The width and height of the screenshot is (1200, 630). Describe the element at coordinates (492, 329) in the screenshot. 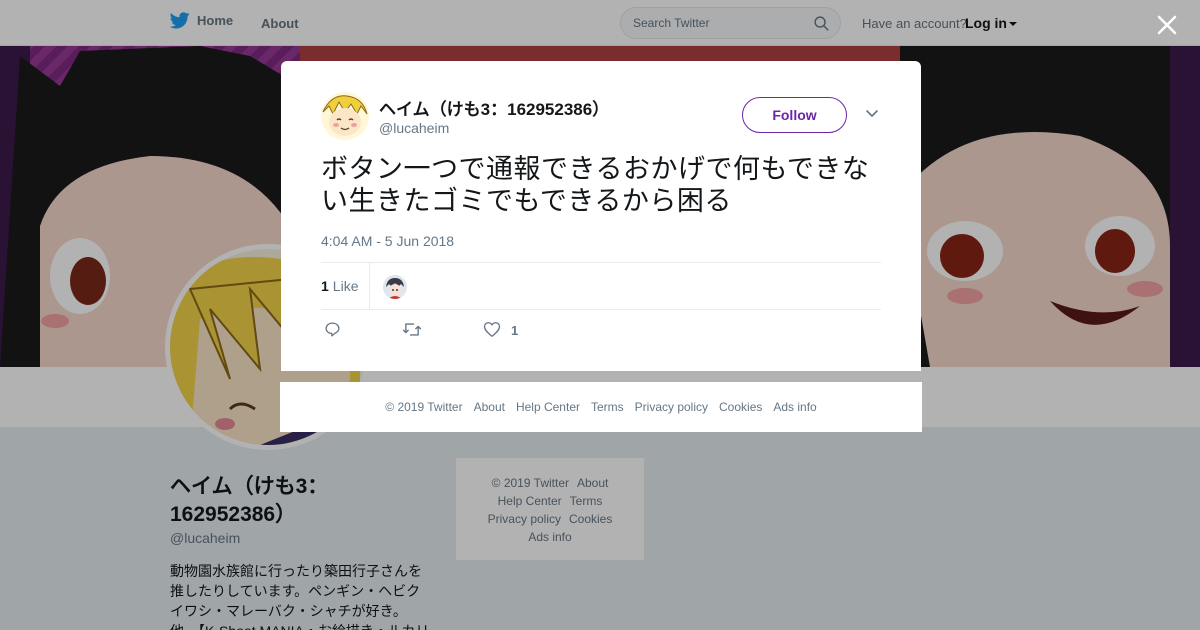

I see `heart-icon` at that location.